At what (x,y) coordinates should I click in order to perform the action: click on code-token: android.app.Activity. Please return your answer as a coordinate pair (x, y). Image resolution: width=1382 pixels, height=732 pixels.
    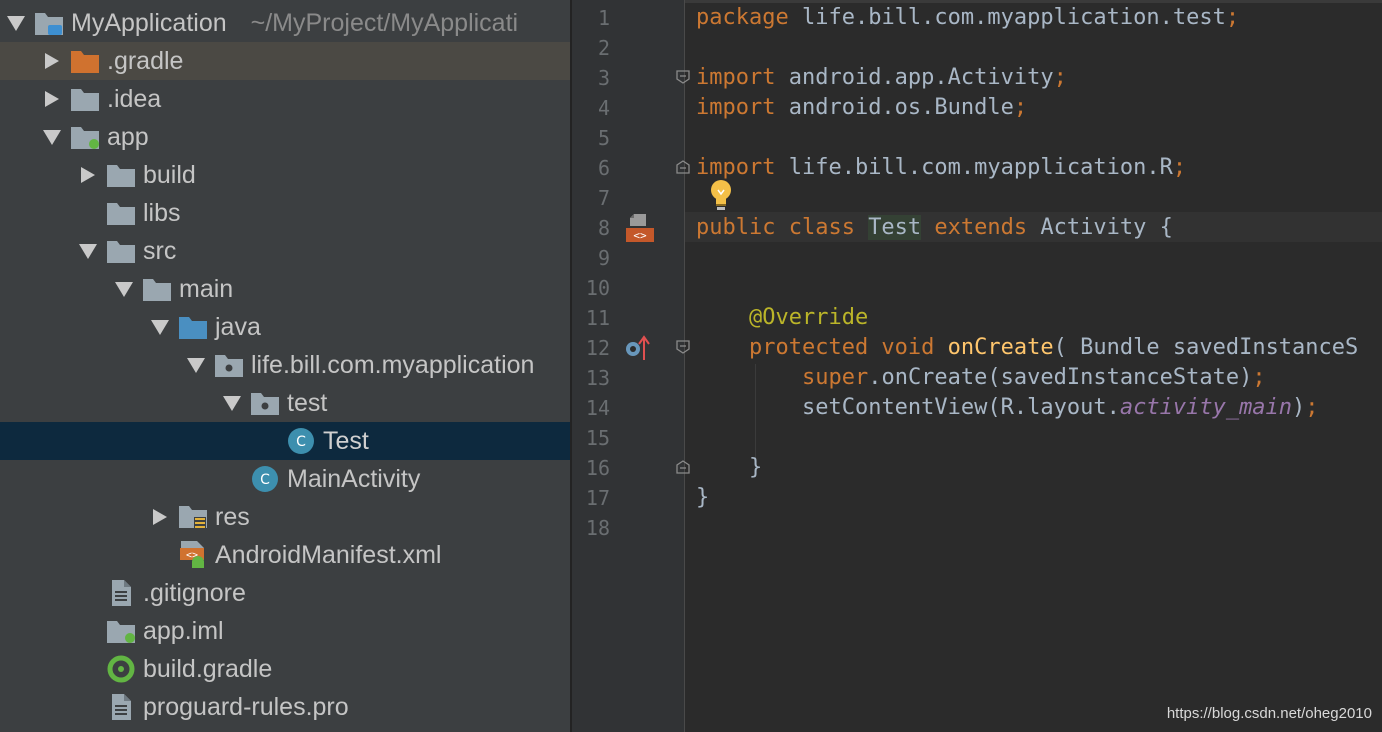
    Looking at the image, I should click on (921, 77).